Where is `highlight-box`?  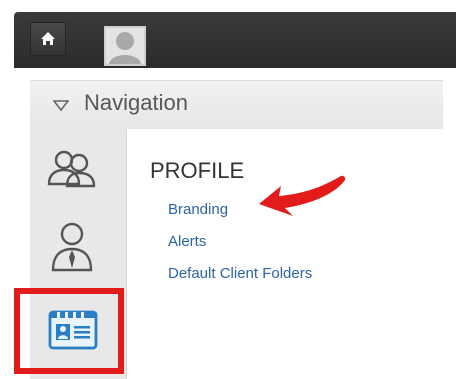
highlight-box is located at coordinates (69, 331).